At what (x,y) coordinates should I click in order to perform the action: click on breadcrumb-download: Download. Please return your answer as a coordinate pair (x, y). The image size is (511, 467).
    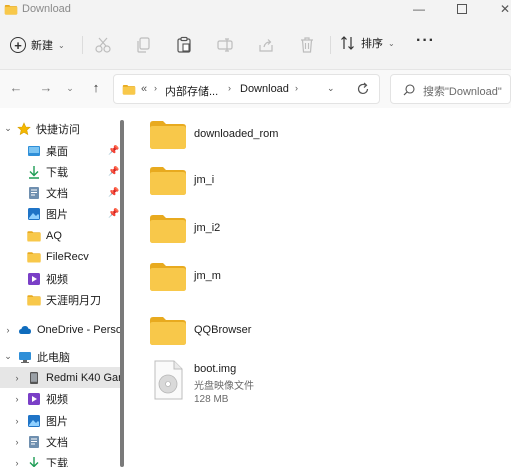
    Looking at the image, I should click on (264, 89).